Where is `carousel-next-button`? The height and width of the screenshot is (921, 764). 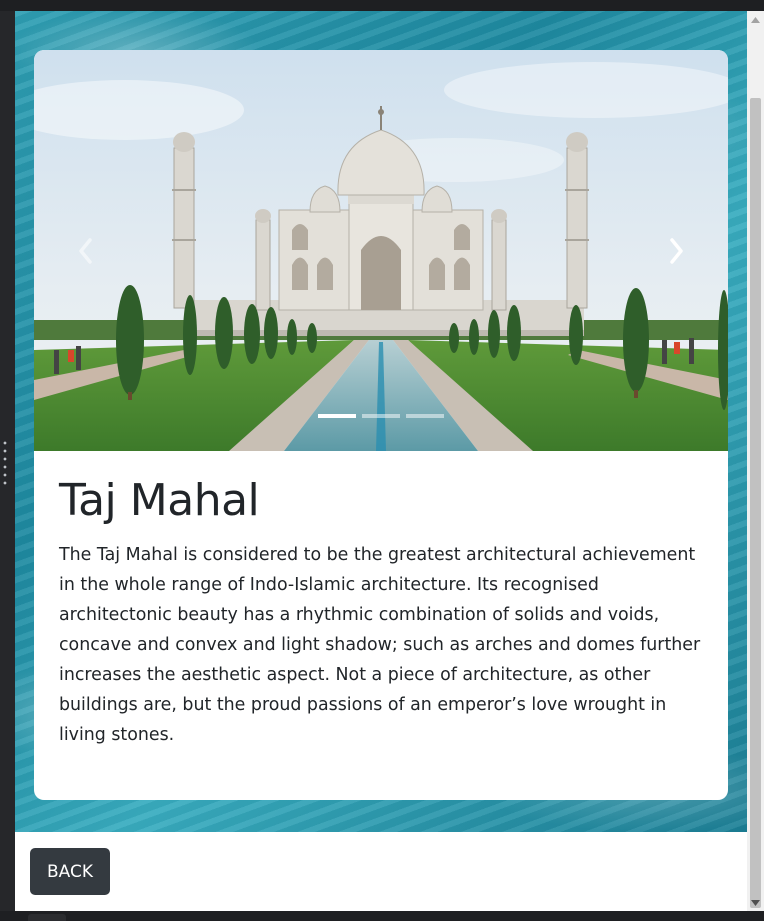
carousel-next-button is located at coordinates (676, 251).